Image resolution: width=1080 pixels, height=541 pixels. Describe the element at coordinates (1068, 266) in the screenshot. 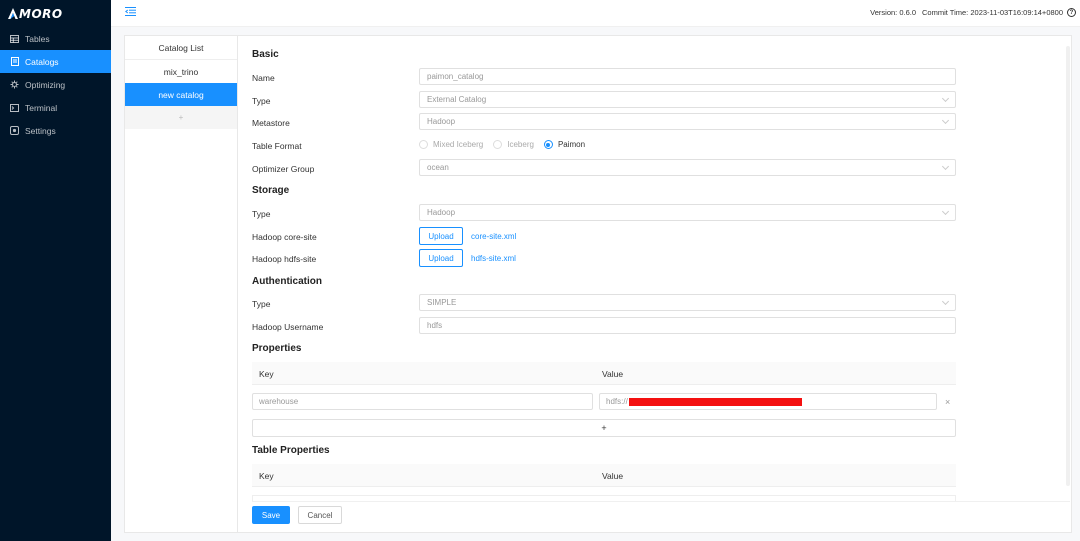

I see `form-scrollbar` at that location.